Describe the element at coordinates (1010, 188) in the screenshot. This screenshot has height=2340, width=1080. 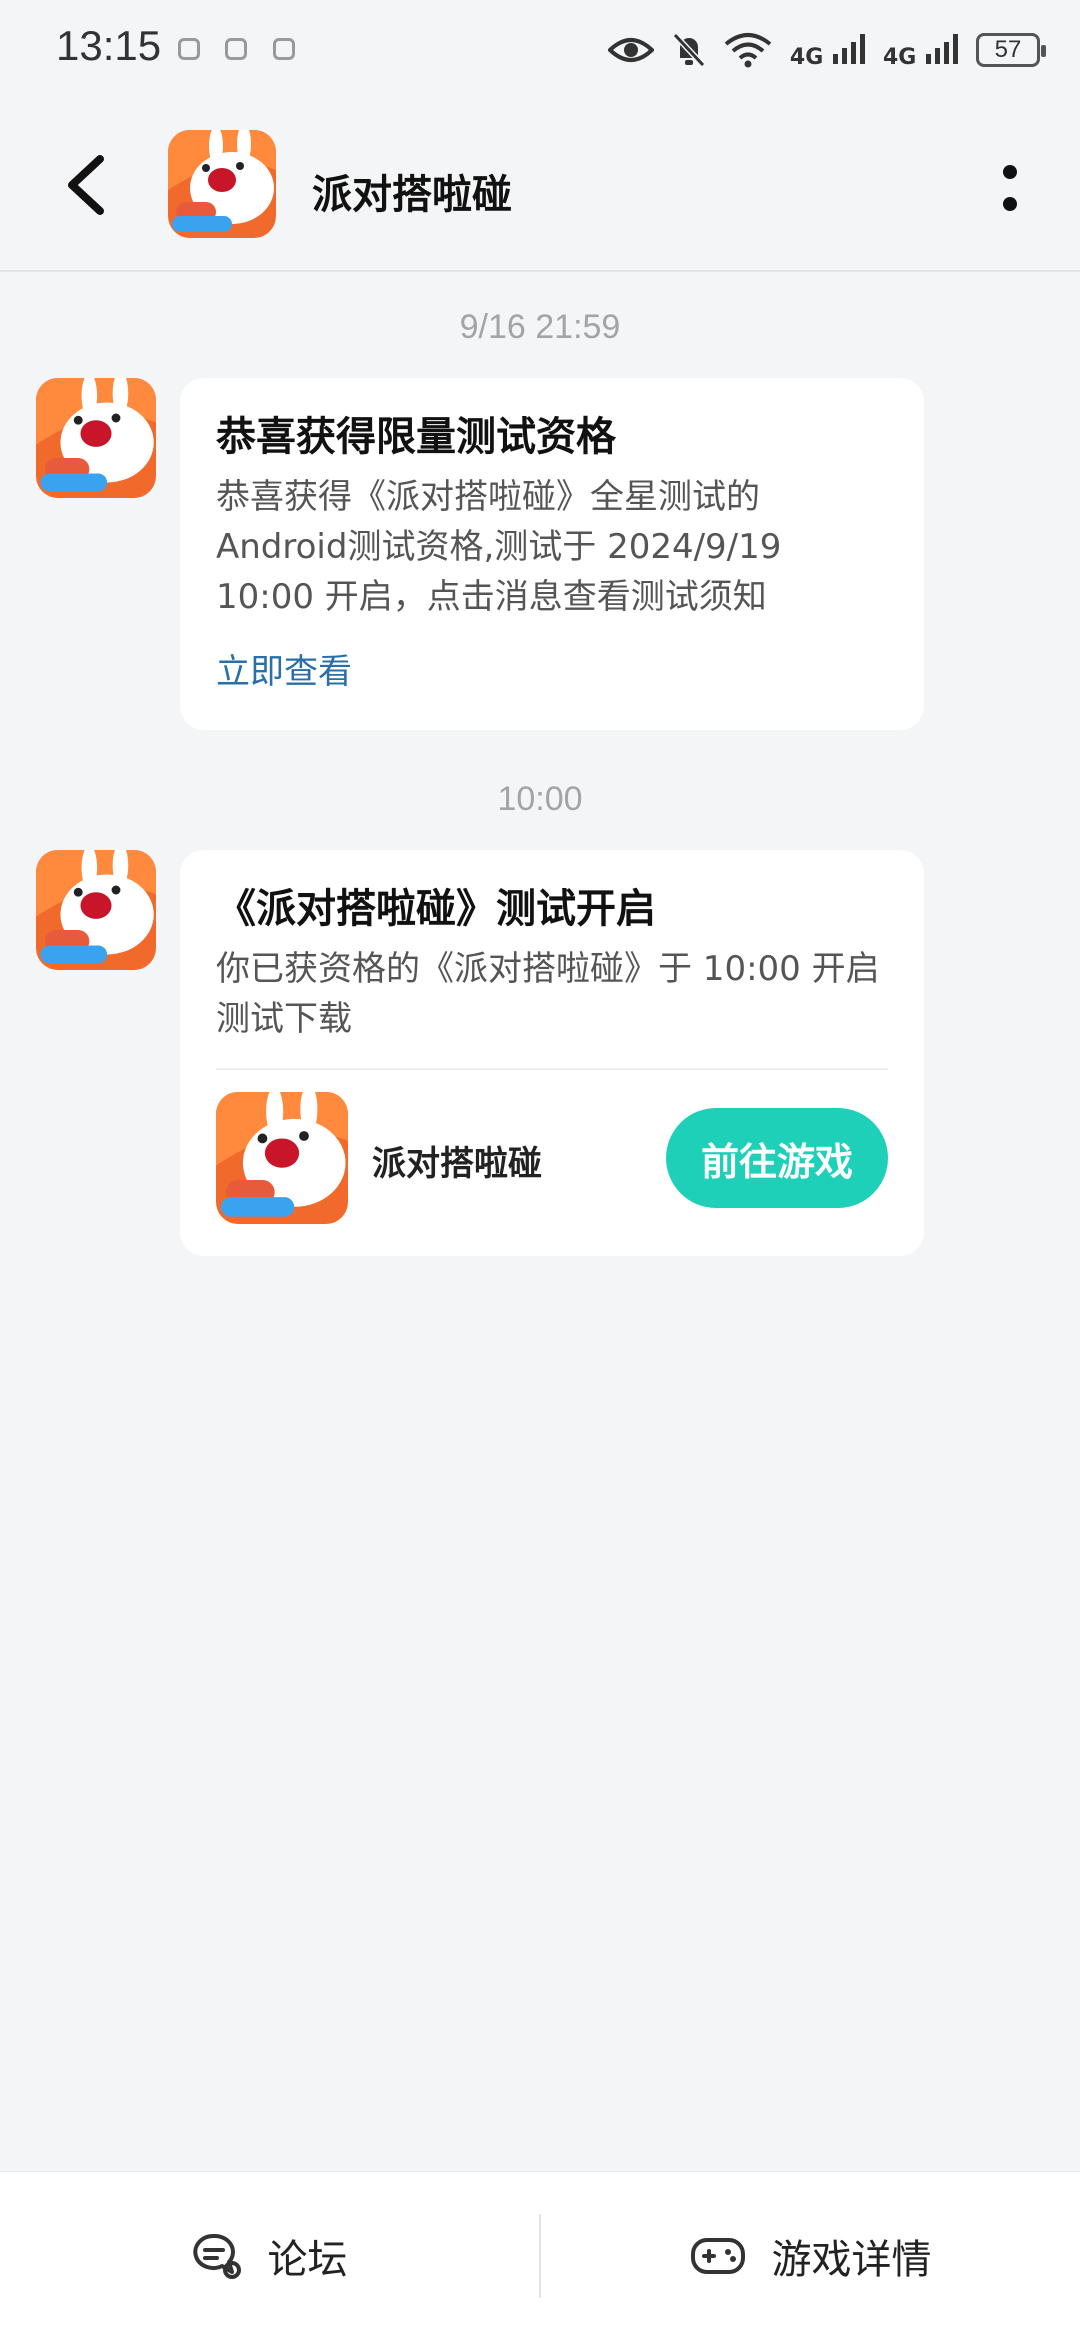
I see `vertical-dots-icon` at that location.